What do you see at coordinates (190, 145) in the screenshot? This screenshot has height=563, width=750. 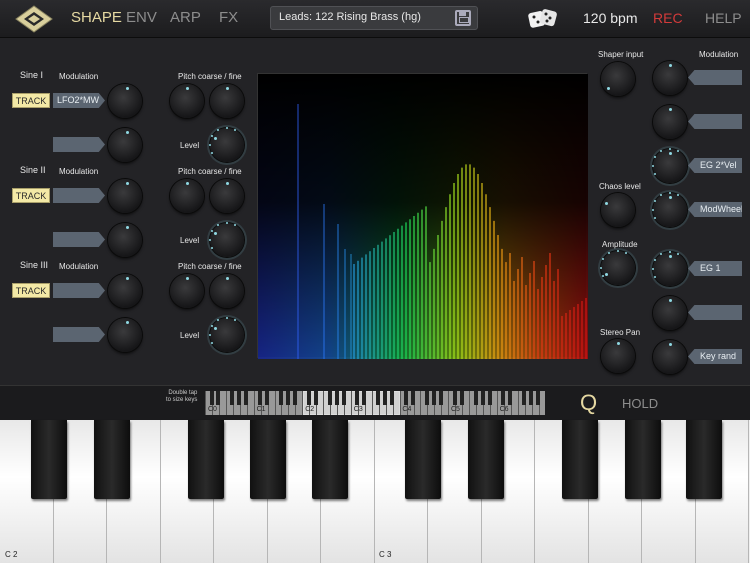 I see `sine-1-level-label: Level` at bounding box center [190, 145].